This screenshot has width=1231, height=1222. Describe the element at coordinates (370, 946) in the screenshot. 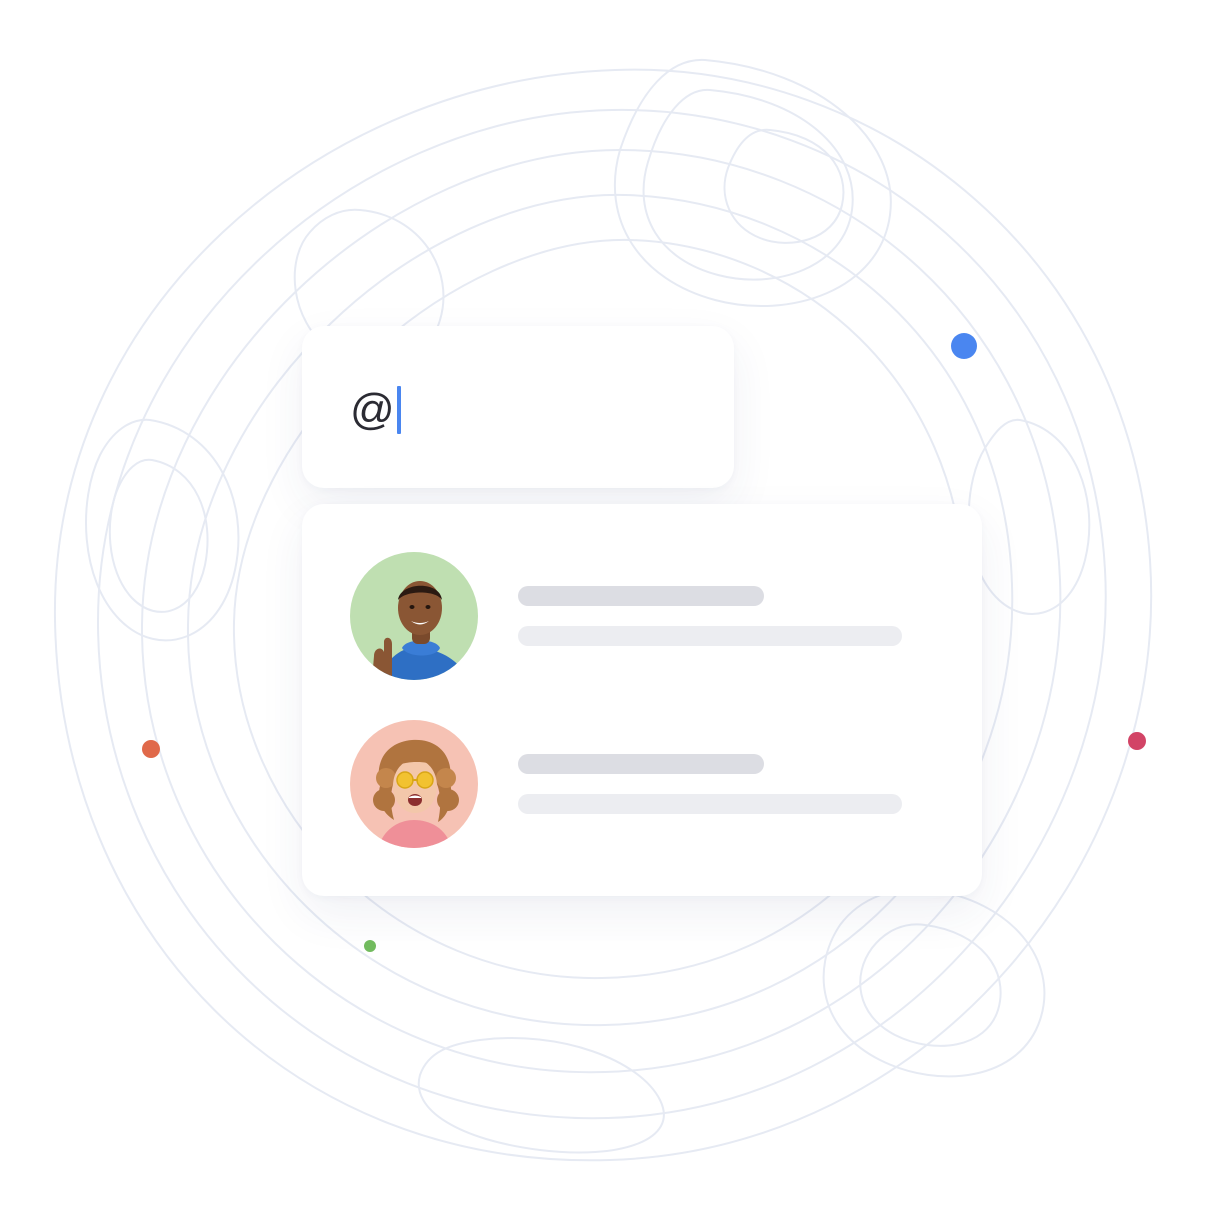

I see `decor-dot-green` at that location.